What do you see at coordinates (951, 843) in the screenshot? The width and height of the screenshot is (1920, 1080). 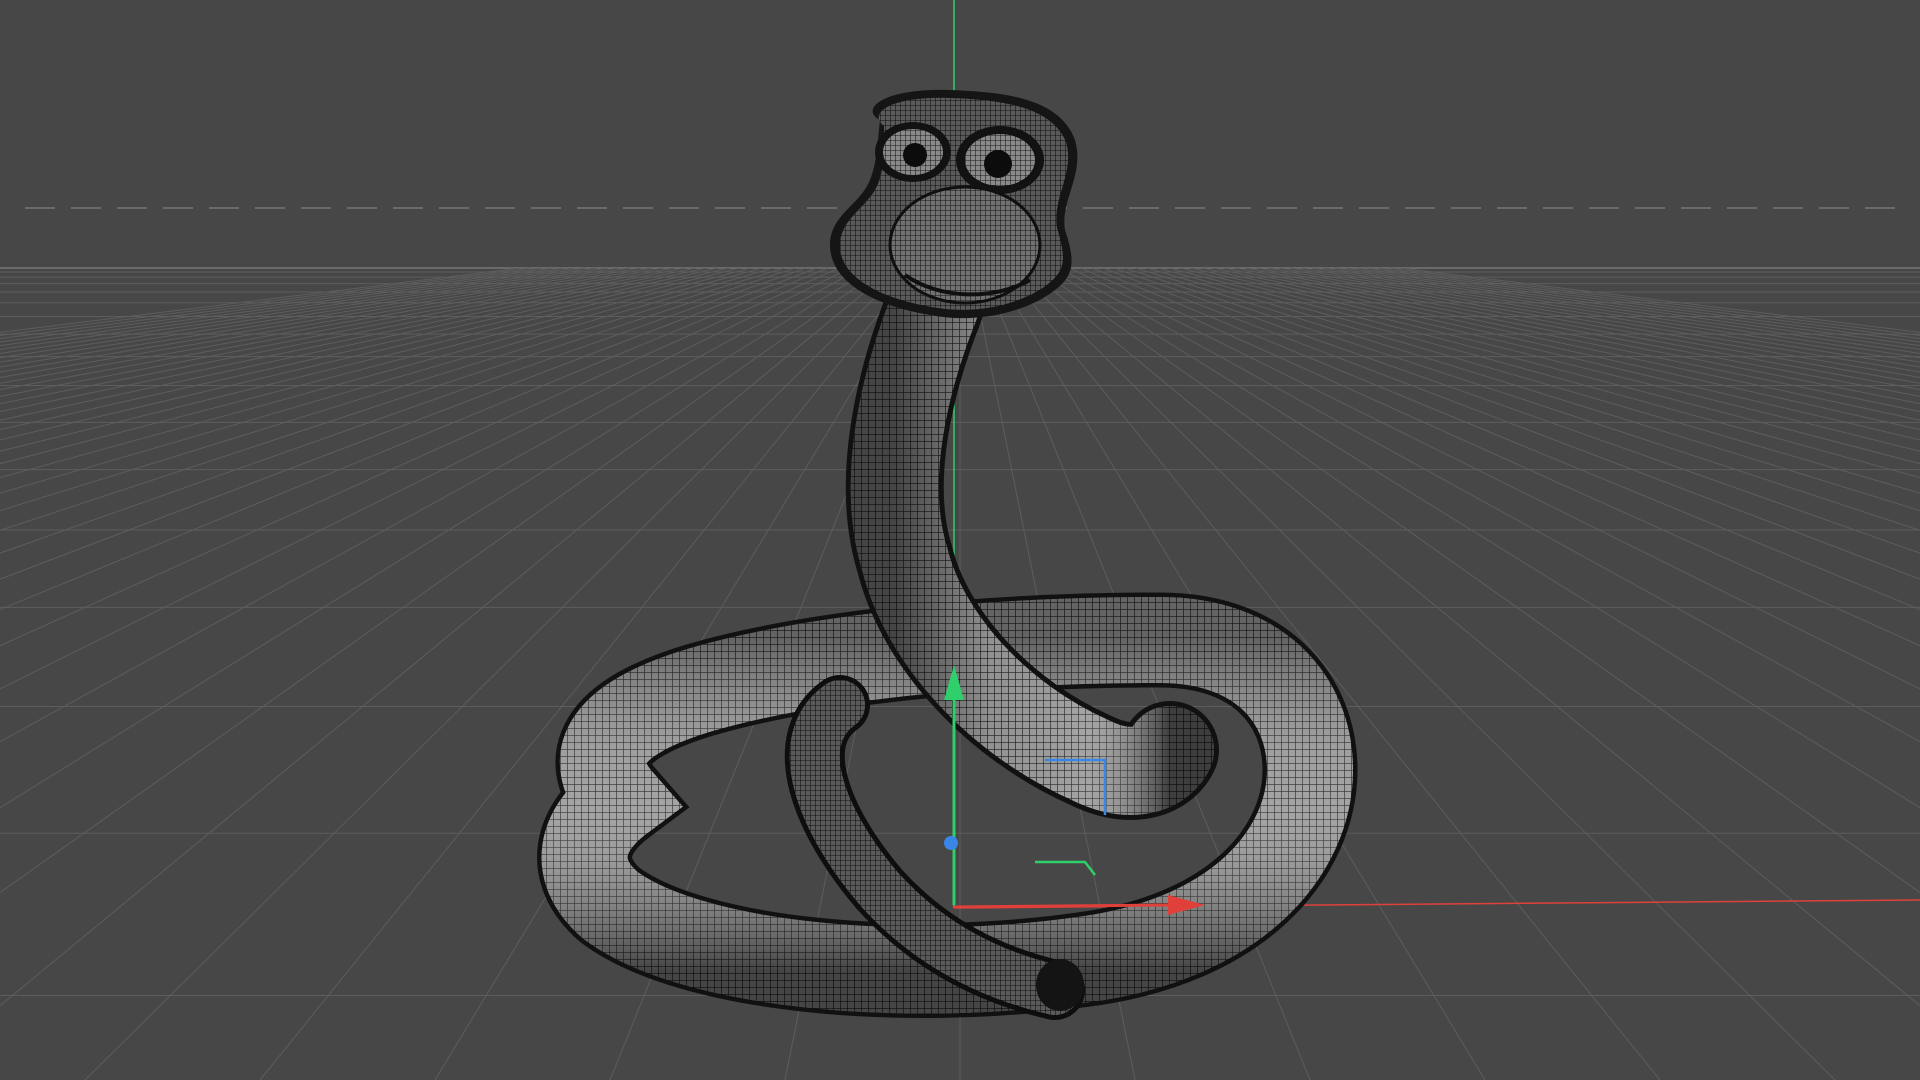 I see `z-axis-handle-icon` at bounding box center [951, 843].